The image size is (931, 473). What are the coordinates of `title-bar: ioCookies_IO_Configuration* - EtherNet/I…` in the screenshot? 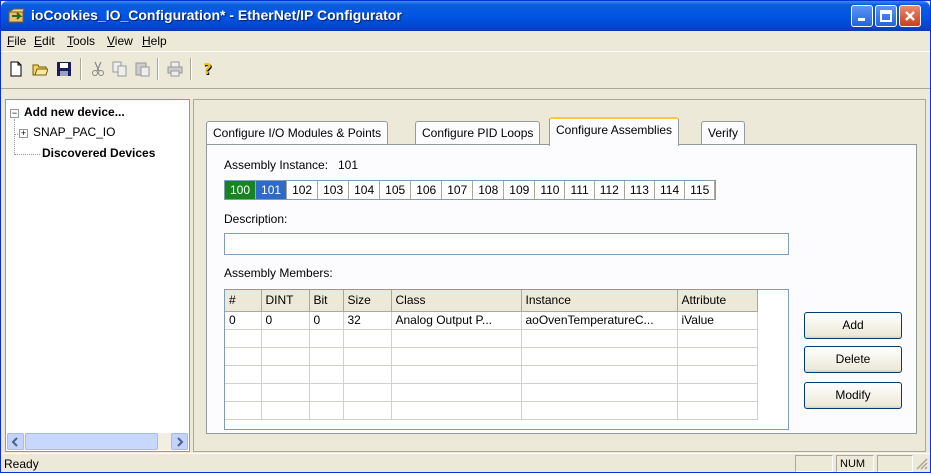 It's located at (465, 16).